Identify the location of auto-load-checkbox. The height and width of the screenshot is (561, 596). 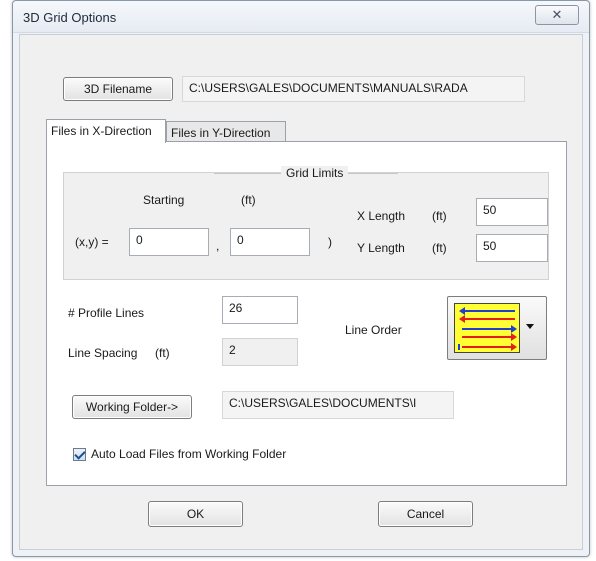
(79, 454).